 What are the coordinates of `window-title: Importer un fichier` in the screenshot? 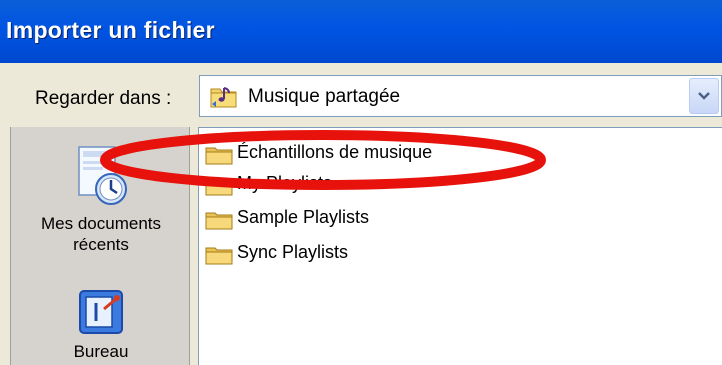 It's located at (110, 30).